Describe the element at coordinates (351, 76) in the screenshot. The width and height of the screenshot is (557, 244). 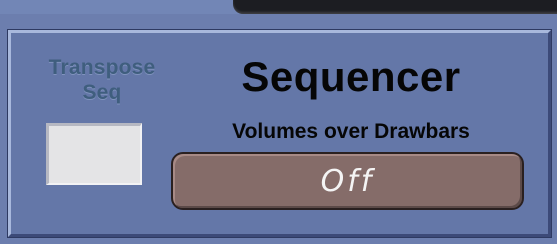
I see `sequencer-title: Sequencer` at that location.